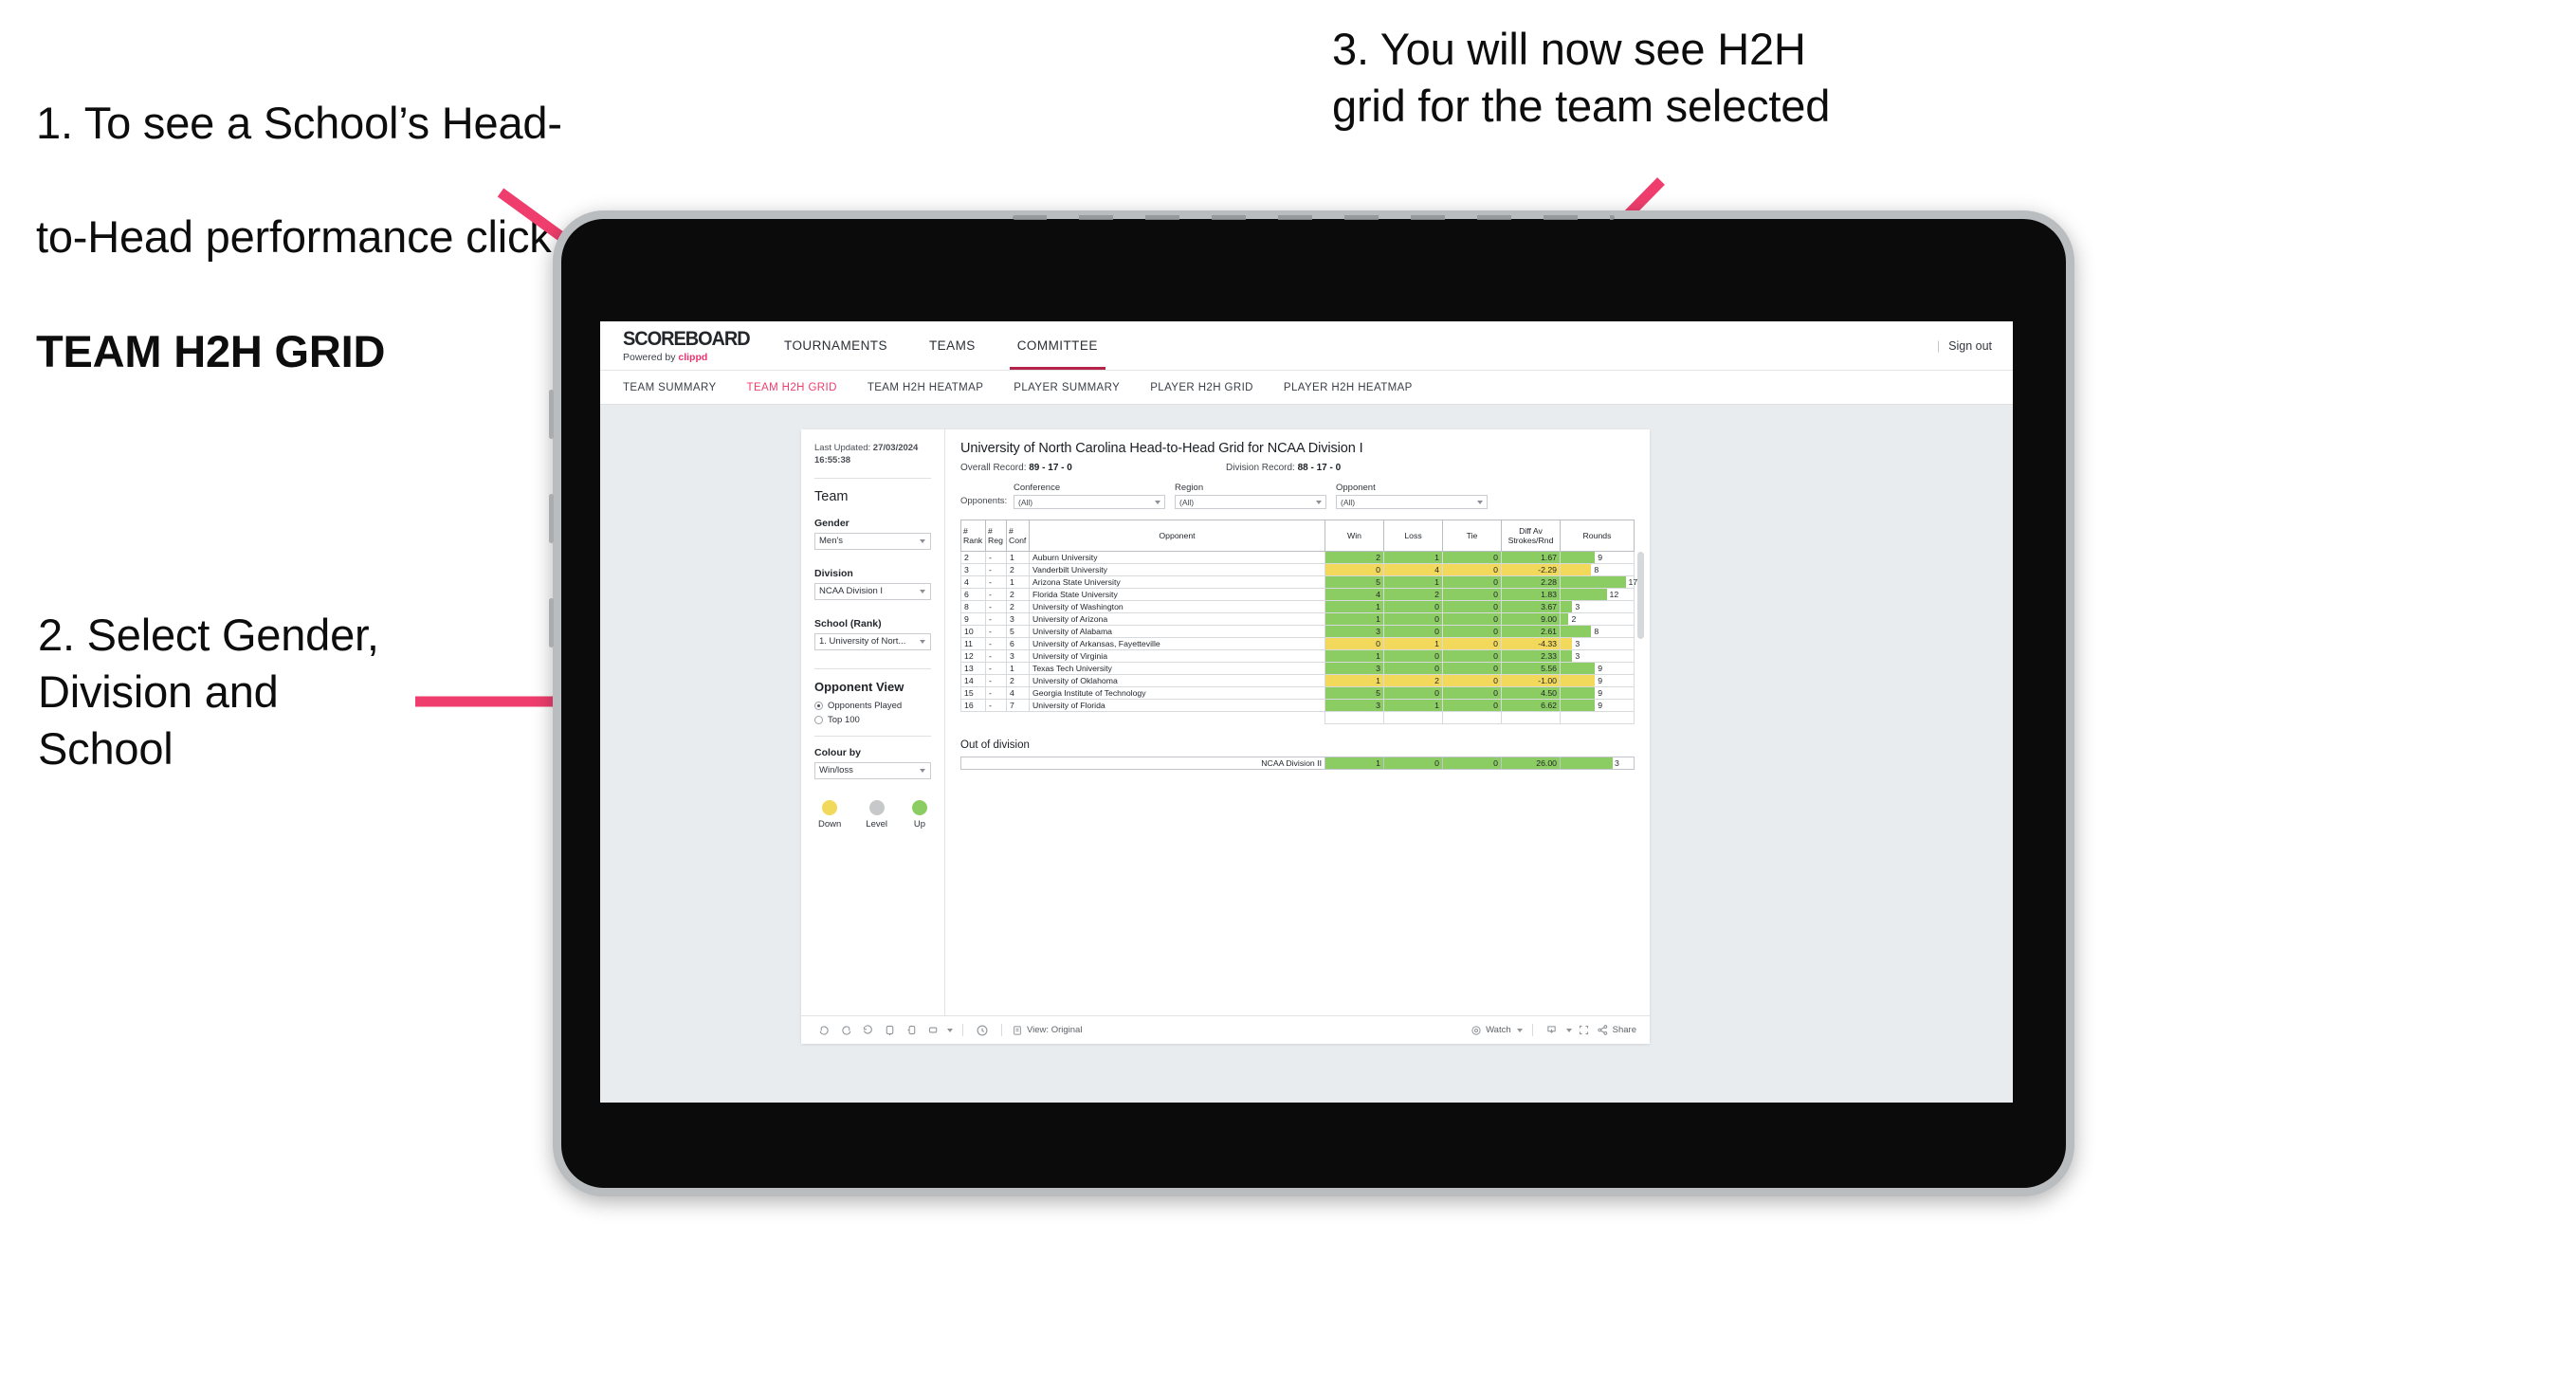  I want to click on cell-rounds: 8, so click(1597, 632).